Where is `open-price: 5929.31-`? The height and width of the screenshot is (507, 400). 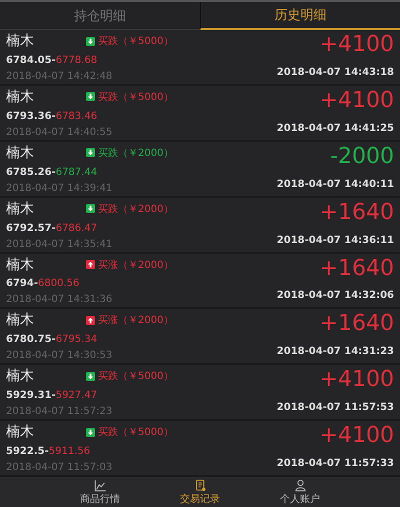 open-price: 5929.31- is located at coordinates (31, 396).